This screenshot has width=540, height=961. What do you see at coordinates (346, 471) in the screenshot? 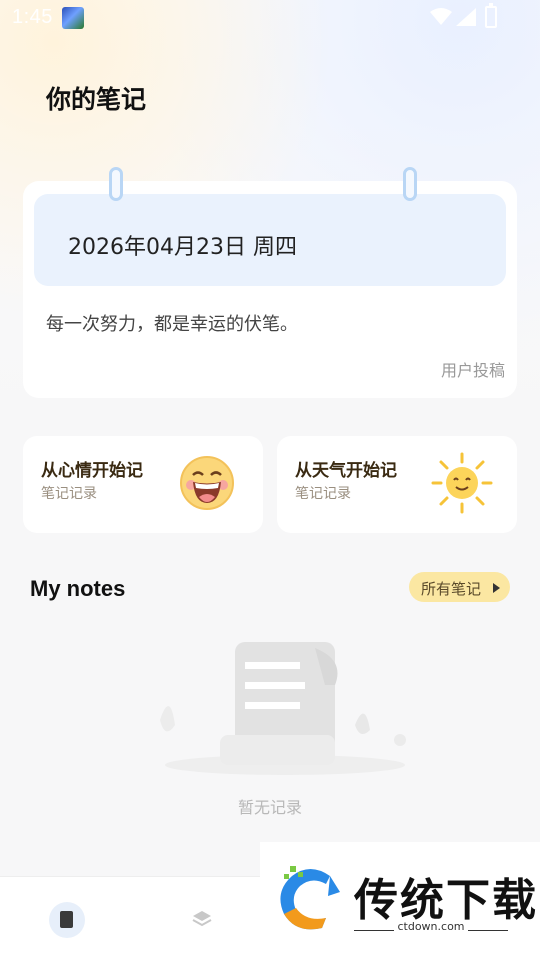
I see `weather-note-title: 从天气开始记` at bounding box center [346, 471].